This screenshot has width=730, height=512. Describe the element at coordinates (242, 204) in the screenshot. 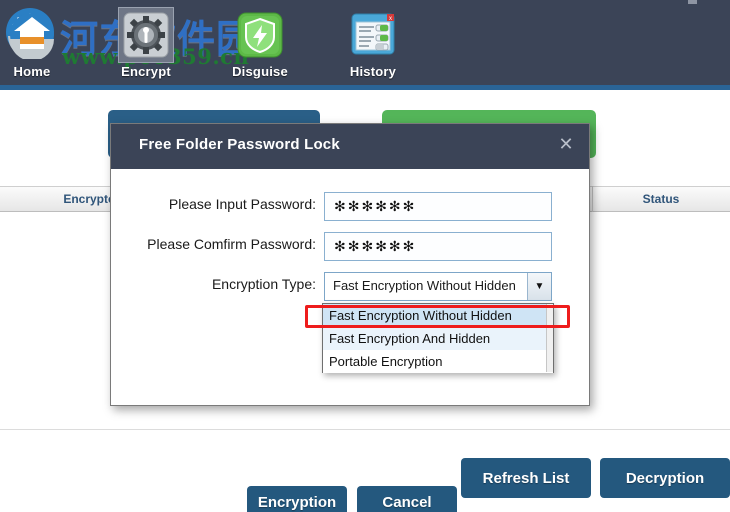

I see `password-label: Please Input Password:` at that location.